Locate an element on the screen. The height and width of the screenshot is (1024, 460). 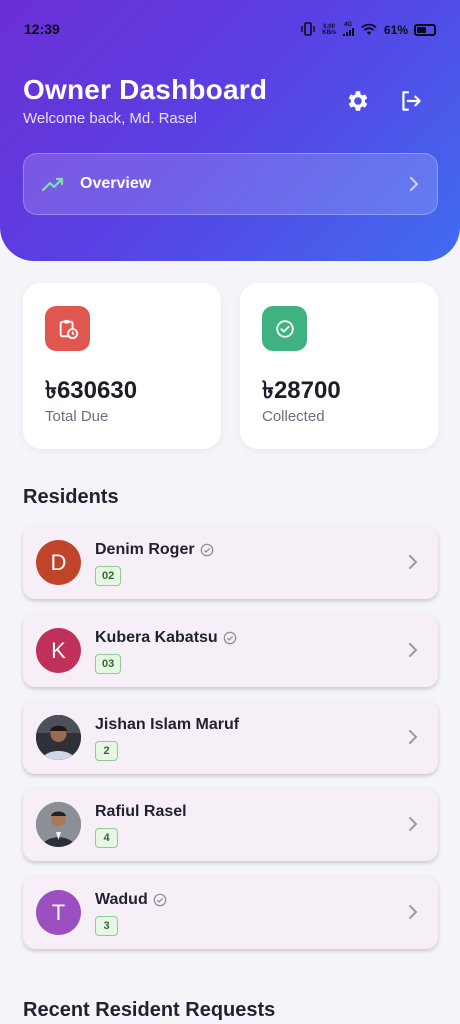
resident-name-text: Kubera Kabatsu is located at coordinates (156, 637).